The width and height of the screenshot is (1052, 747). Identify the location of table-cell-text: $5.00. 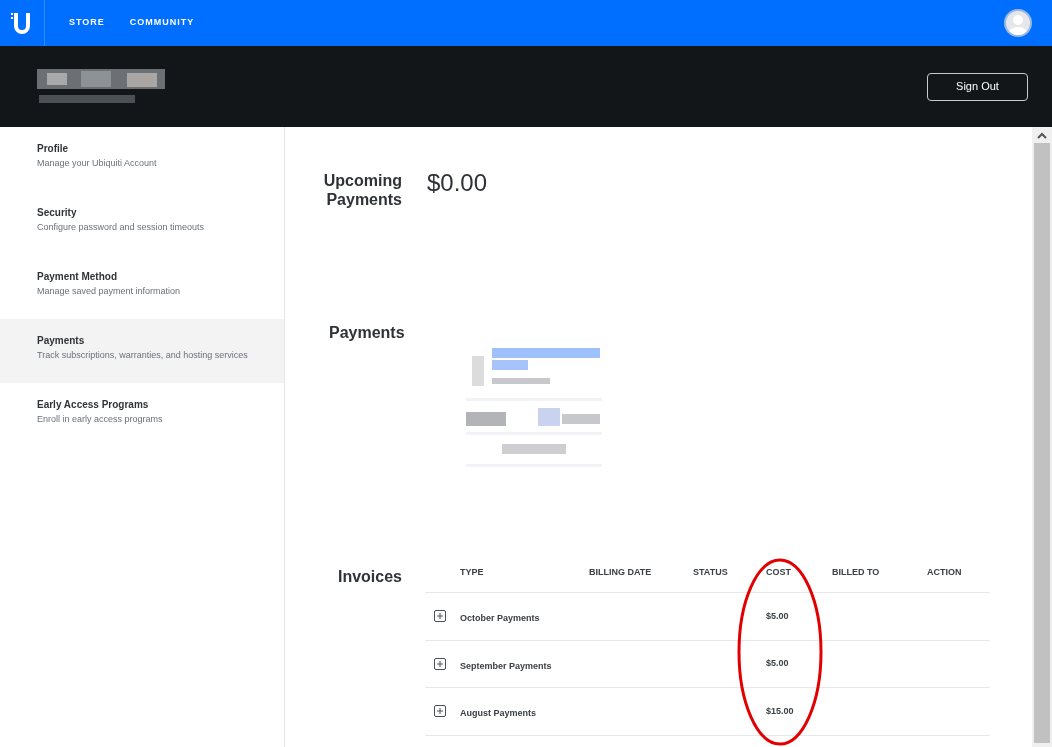
(777, 663).